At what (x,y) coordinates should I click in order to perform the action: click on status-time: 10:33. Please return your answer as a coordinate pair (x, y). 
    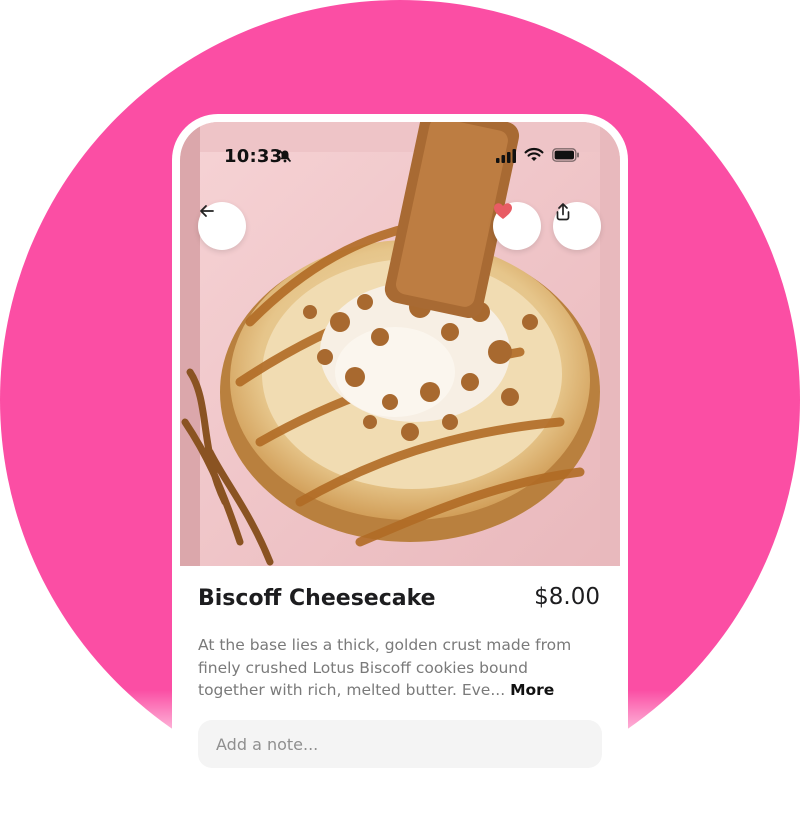
    Looking at the image, I should click on (253, 156).